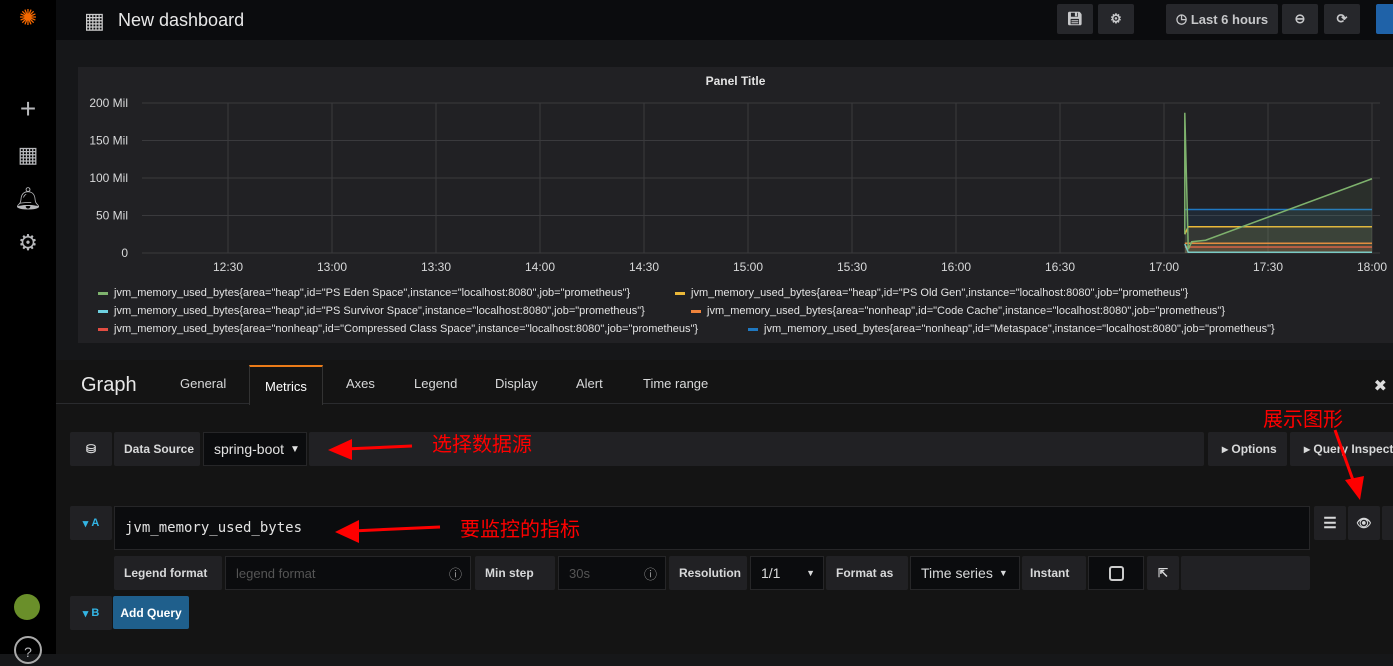 This screenshot has width=1393, height=666. Describe the element at coordinates (1364, 523) in the screenshot. I see `toggle-visibility-eye-button: 👁︎` at that location.